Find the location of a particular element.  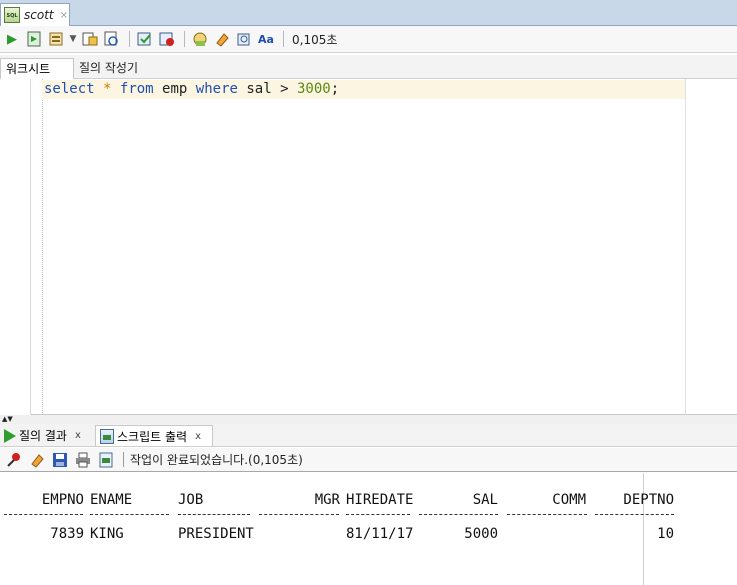

tab-query-result-label: 질의 결과 is located at coordinates (43, 436).